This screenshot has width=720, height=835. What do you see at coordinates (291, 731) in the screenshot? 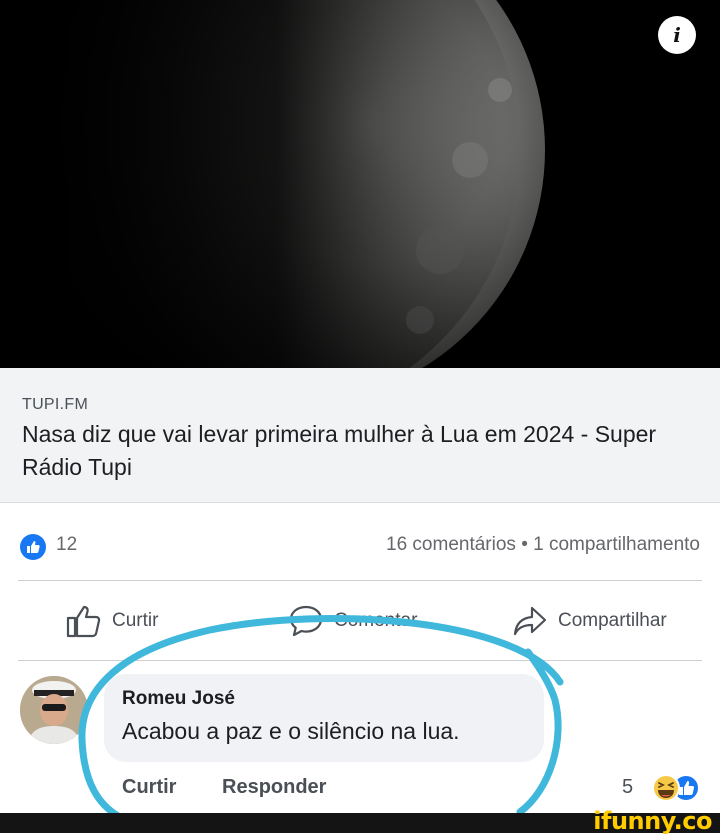
I see `comment-text: Acabou a paz e o silêncio na lua.` at bounding box center [291, 731].